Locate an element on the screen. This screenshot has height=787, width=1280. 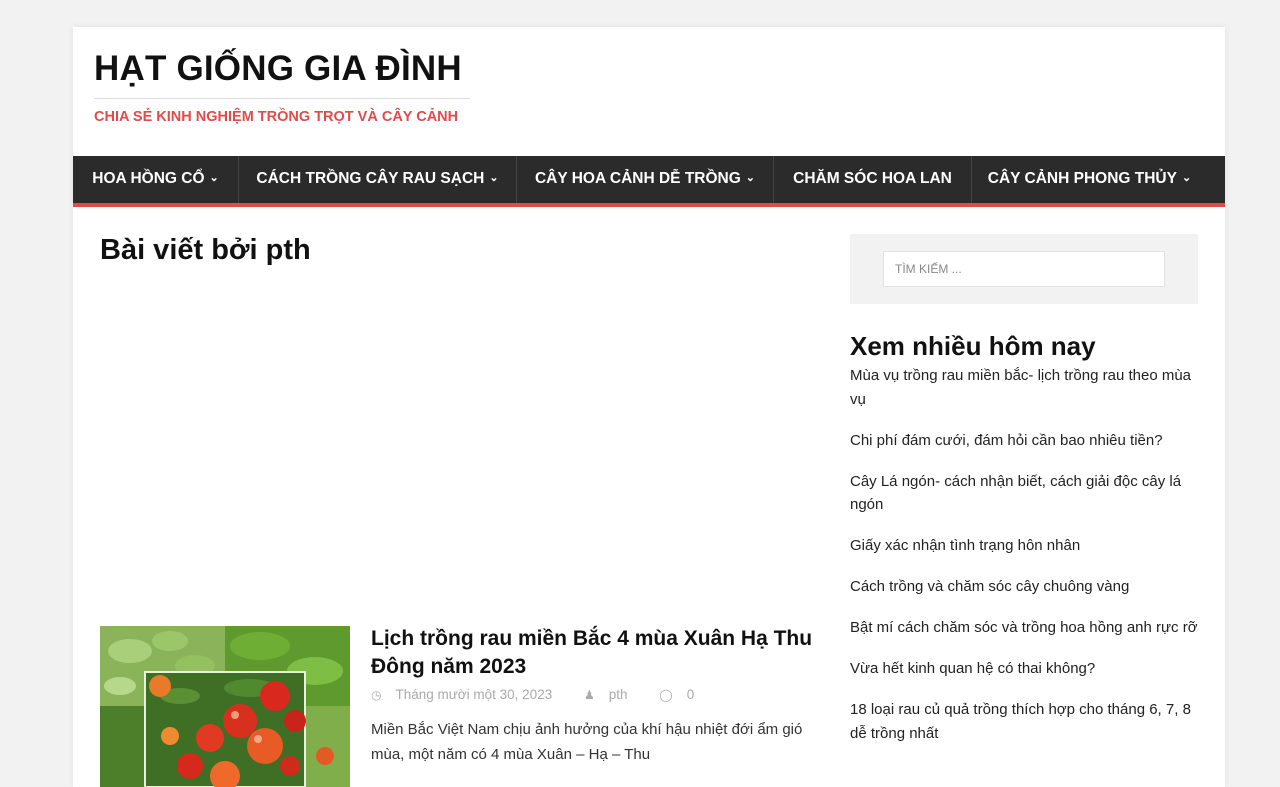
nav-item-hoa-hong-co: HOA HỒNG CỔ ⌄ is located at coordinates (155, 179).